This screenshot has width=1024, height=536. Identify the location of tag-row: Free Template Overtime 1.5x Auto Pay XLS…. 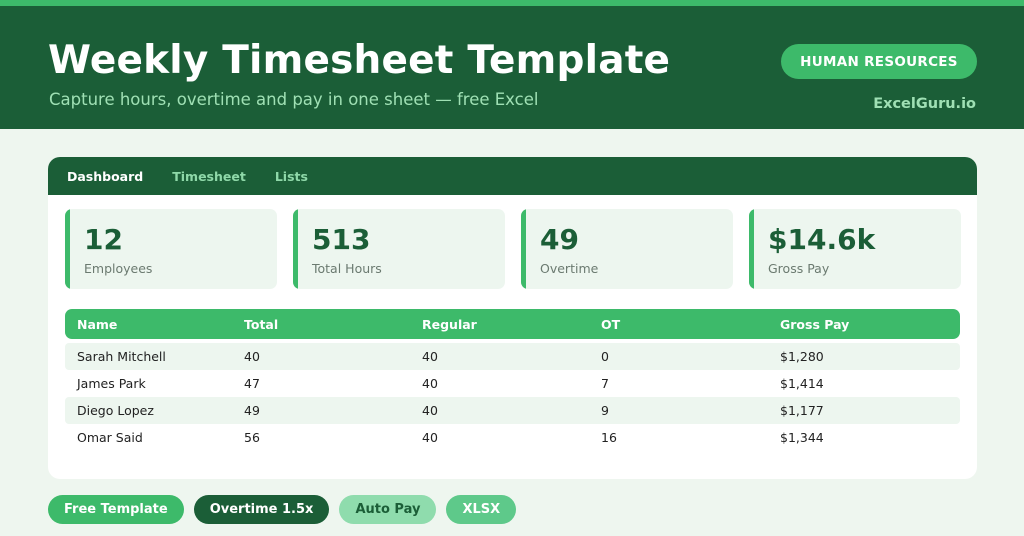
(287, 509).